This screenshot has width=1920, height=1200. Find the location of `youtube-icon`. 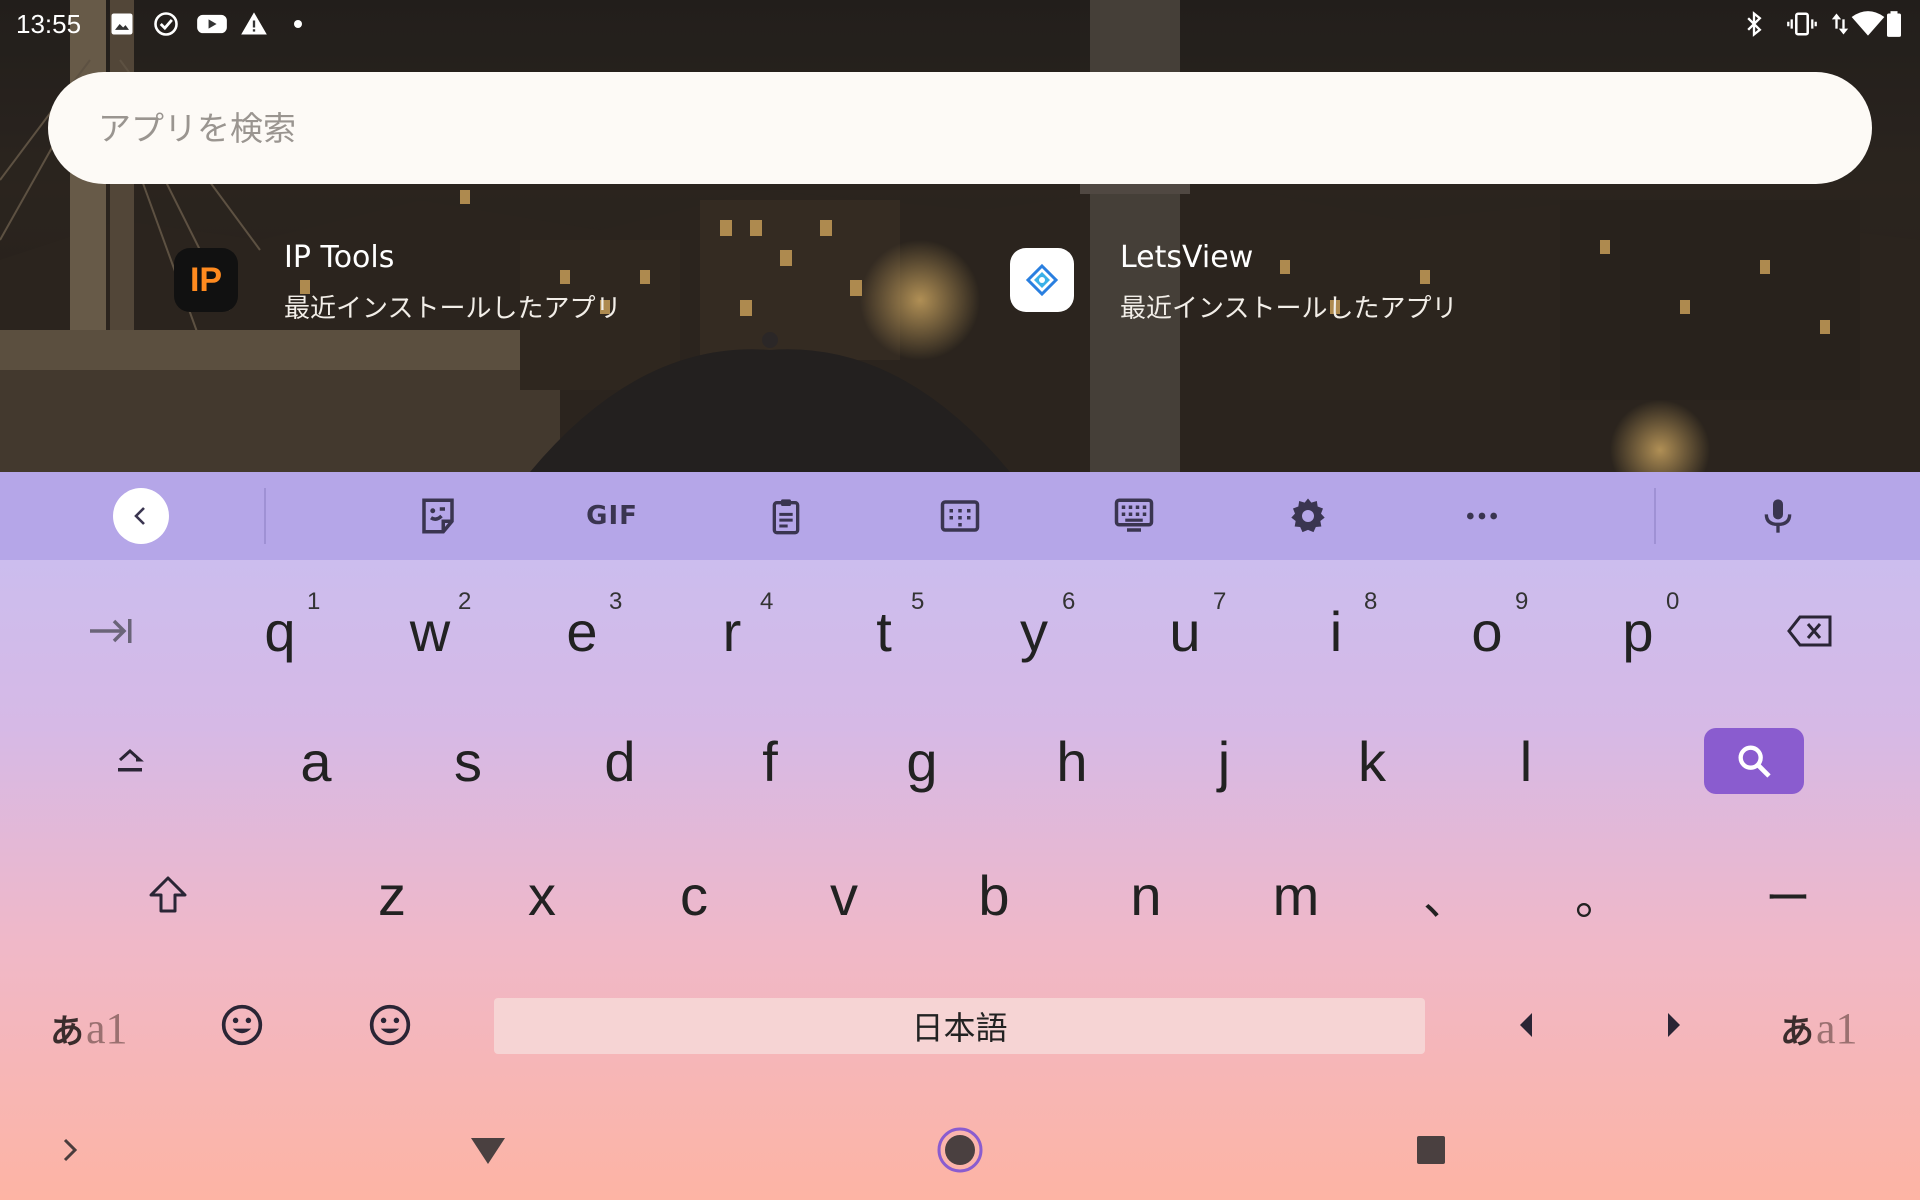

youtube-icon is located at coordinates (212, 24).